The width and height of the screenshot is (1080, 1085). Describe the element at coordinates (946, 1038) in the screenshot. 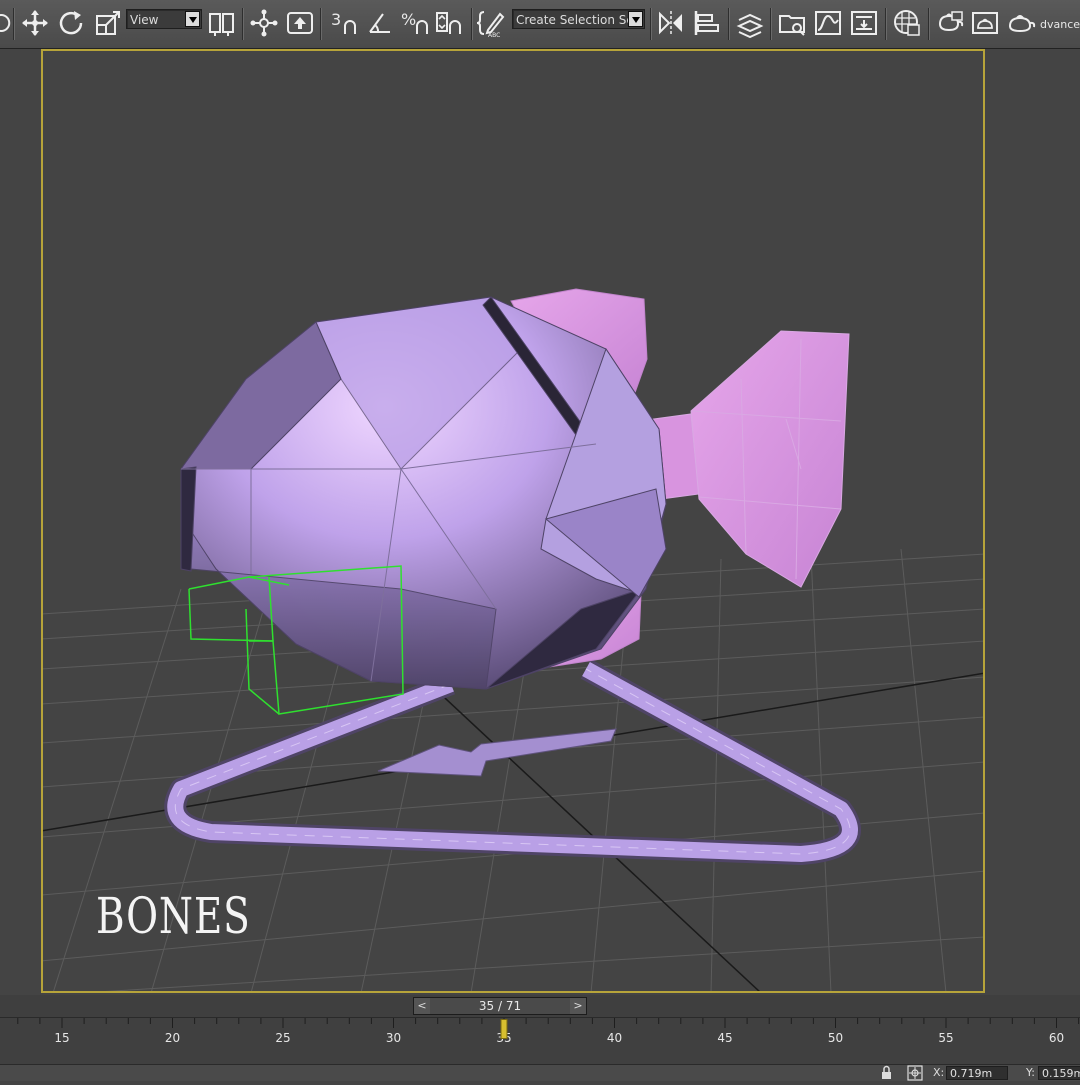

I see `track-tick-label: 55` at that location.